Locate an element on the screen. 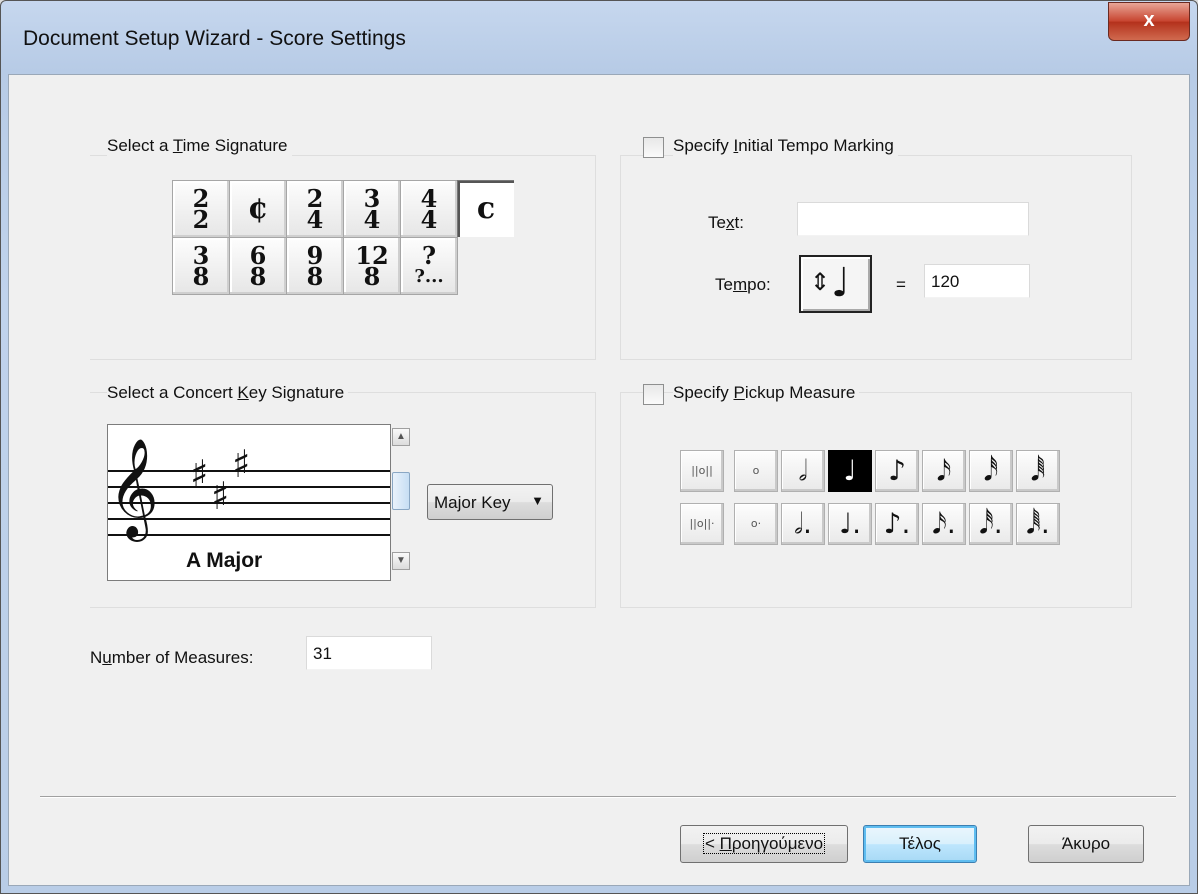 The height and width of the screenshot is (894, 1198). tempo-text-input is located at coordinates (913, 219).